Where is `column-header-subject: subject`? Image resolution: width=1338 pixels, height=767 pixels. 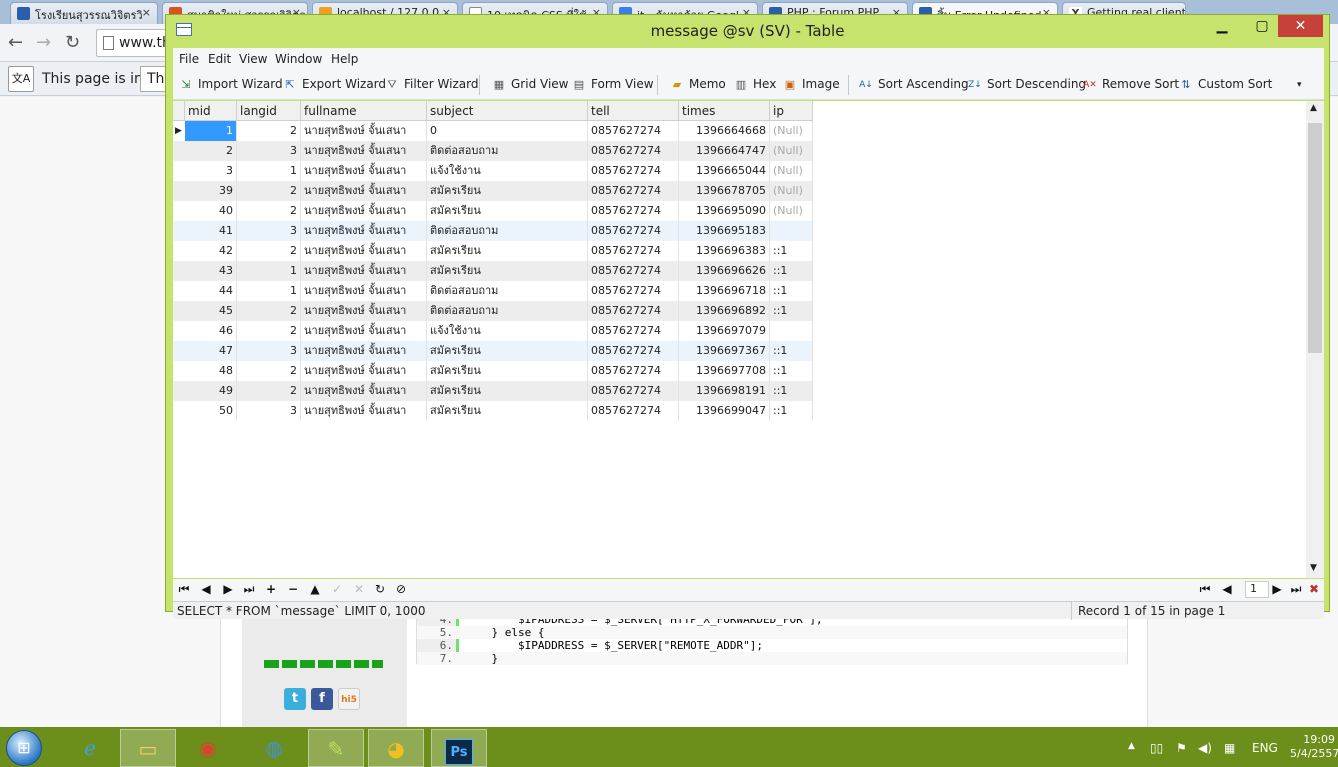 column-header-subject: subject is located at coordinates (507, 111).